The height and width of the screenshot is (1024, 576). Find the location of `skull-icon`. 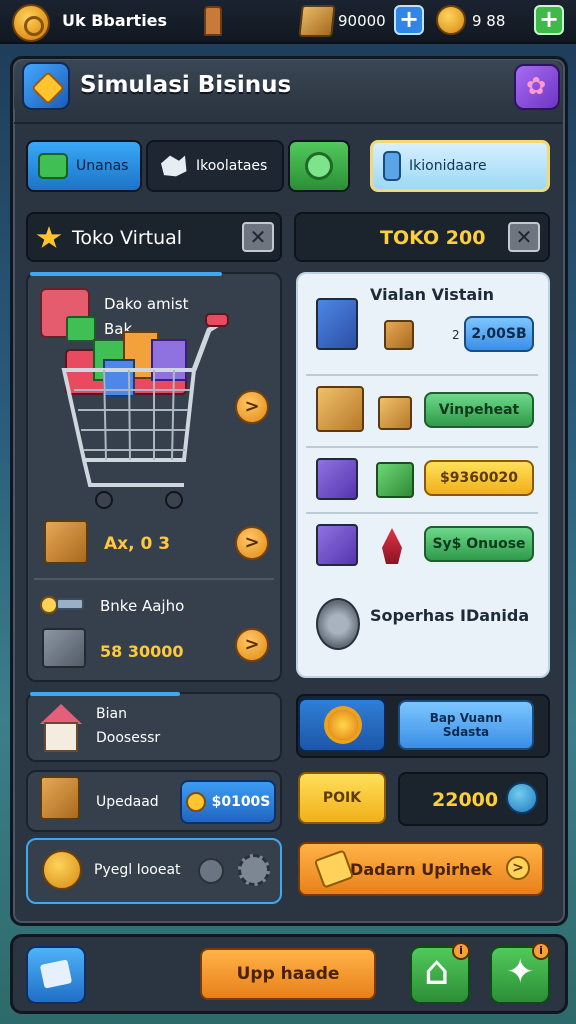

skull-icon is located at coordinates (211, 871).